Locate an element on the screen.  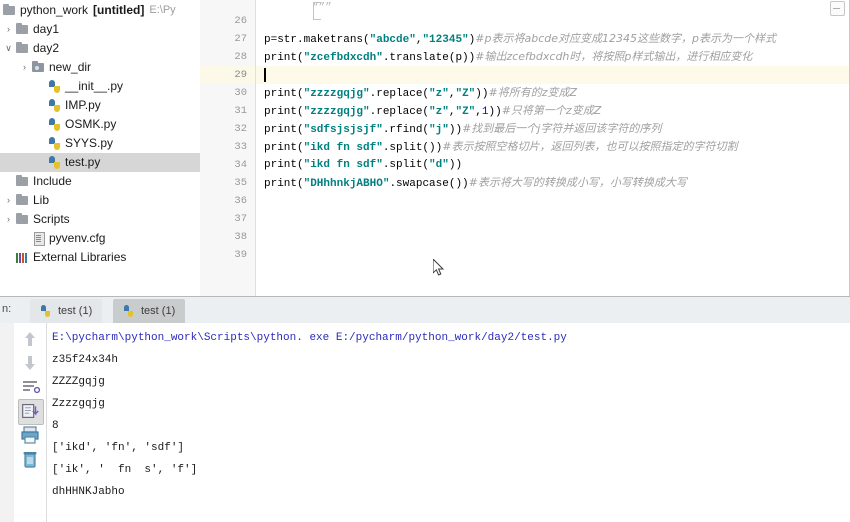
tree-item-day1: › day1 is located at coordinates (100, 29).